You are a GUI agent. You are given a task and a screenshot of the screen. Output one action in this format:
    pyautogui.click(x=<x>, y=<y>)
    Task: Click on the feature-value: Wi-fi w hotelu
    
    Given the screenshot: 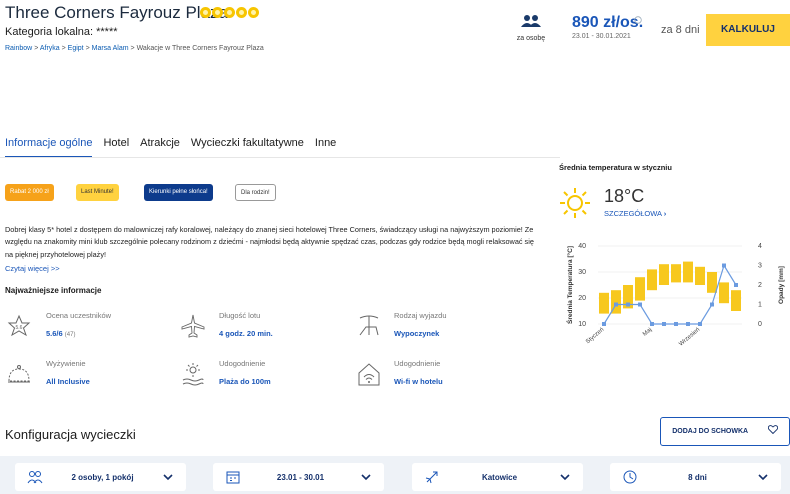 What is the action you would take?
    pyautogui.click(x=418, y=381)
    